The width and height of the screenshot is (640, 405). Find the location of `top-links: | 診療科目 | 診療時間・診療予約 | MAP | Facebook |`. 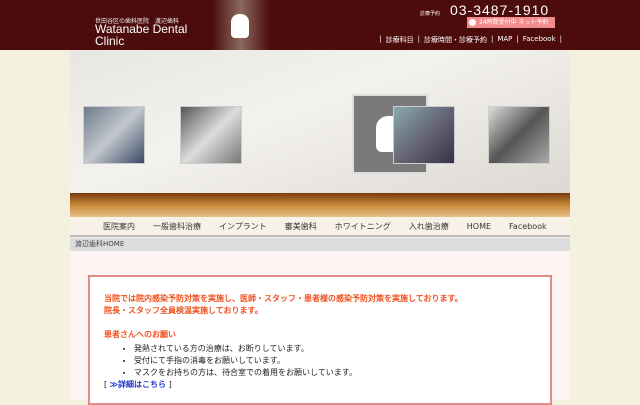

top-links: | 診療科目 | 診療時間・診療予約 | MAP | Facebook | is located at coordinates (470, 40).